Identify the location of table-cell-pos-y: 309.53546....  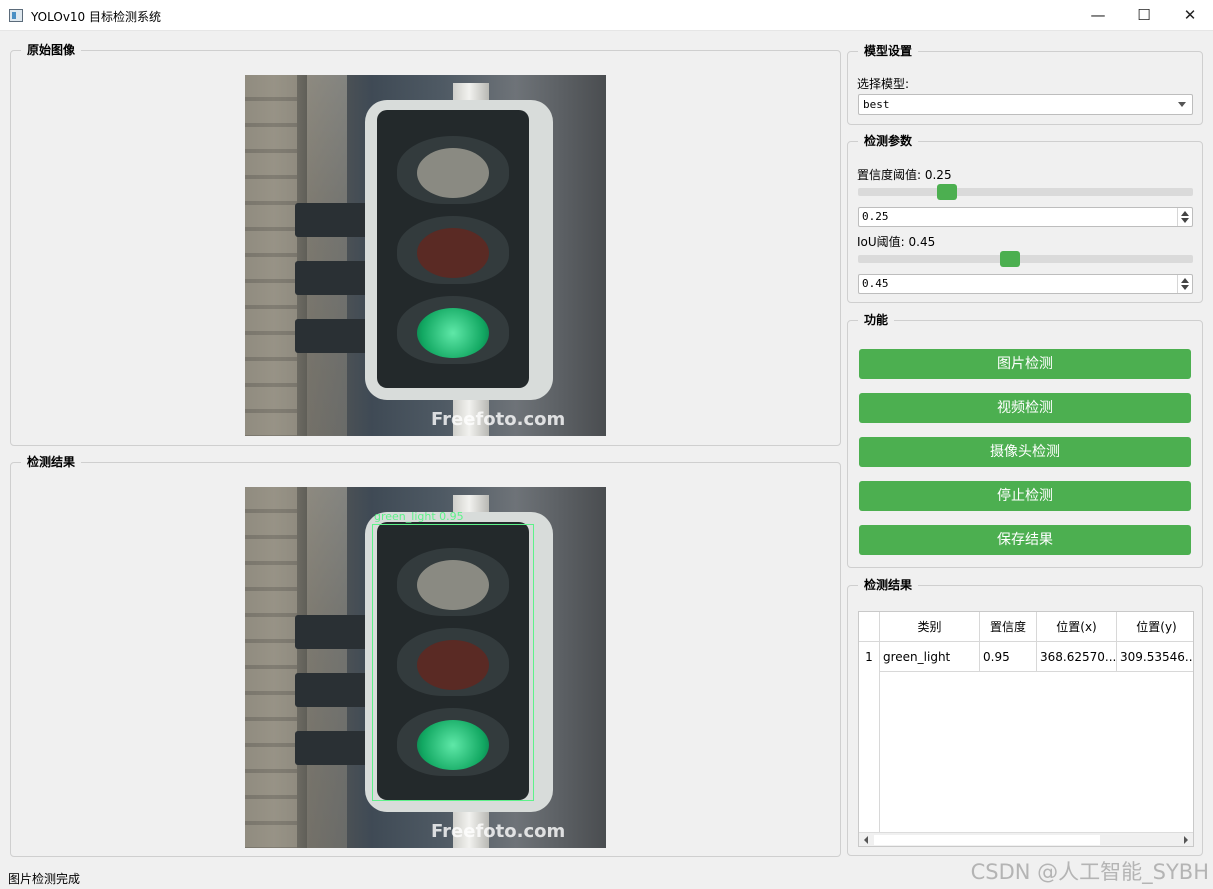
(1155, 657).